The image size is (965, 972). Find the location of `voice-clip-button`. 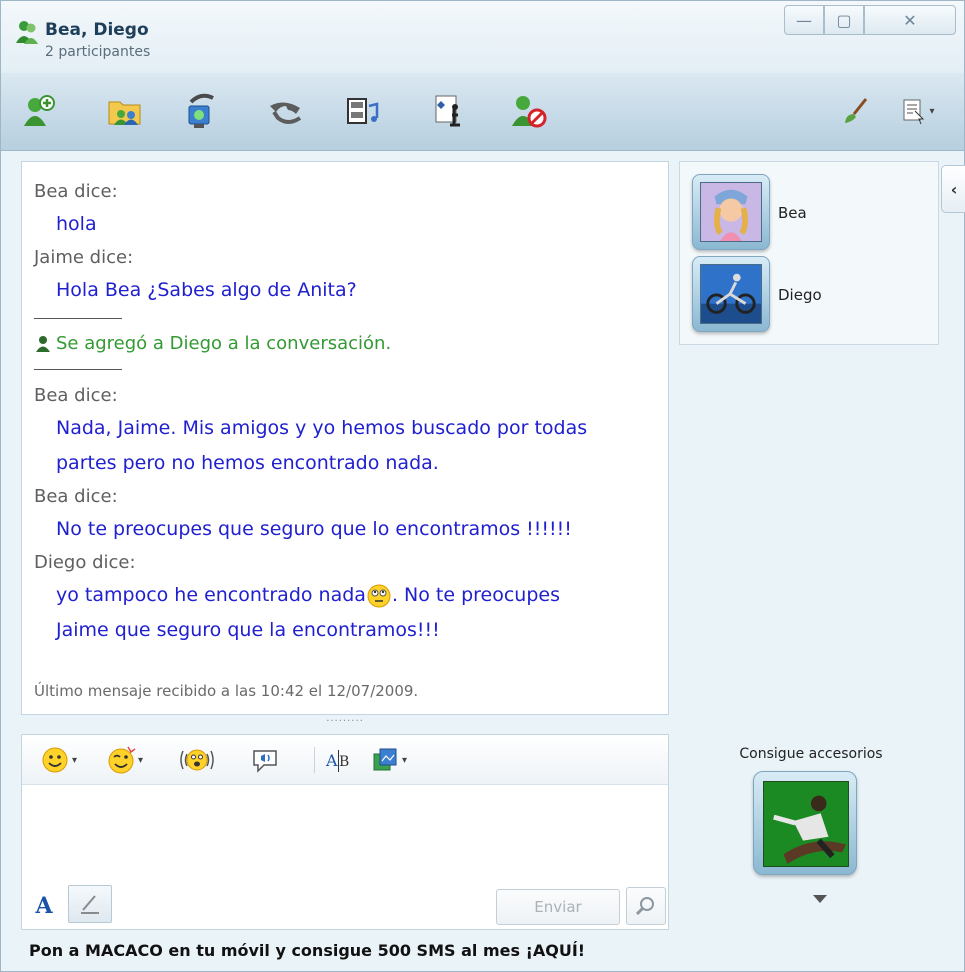

voice-clip-button is located at coordinates (265, 760).